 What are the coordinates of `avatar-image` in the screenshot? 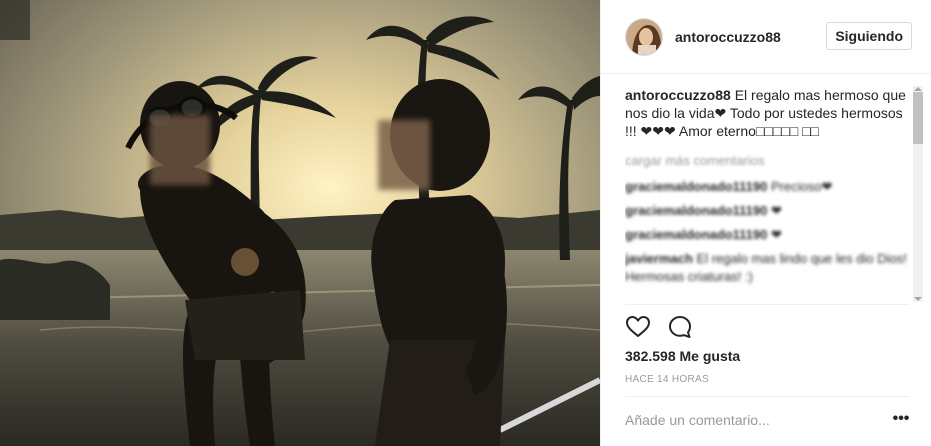 It's located at (644, 36).